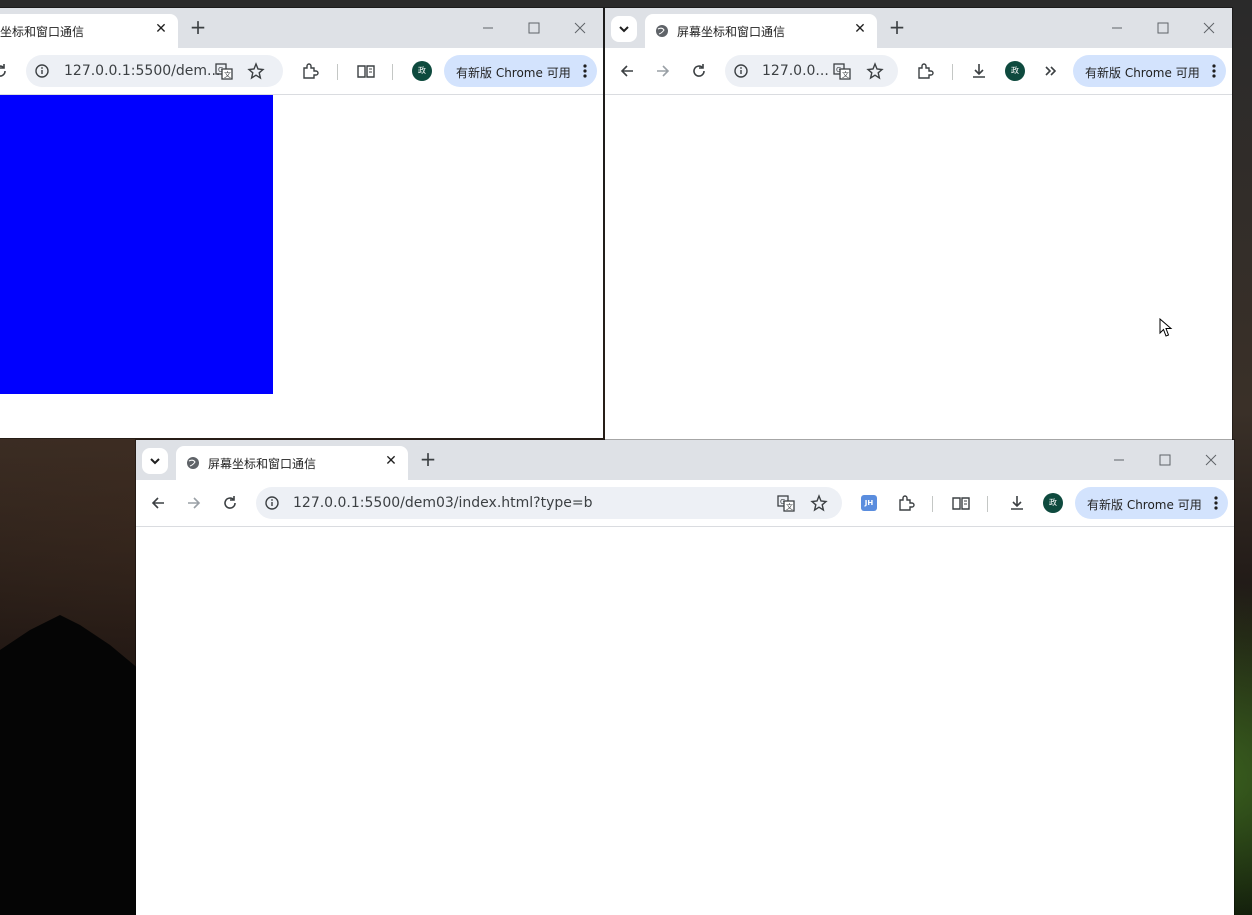 This screenshot has width=1252, height=915. I want to click on active-tab: 坐标和窗口通信 ✕, so click(89, 31).